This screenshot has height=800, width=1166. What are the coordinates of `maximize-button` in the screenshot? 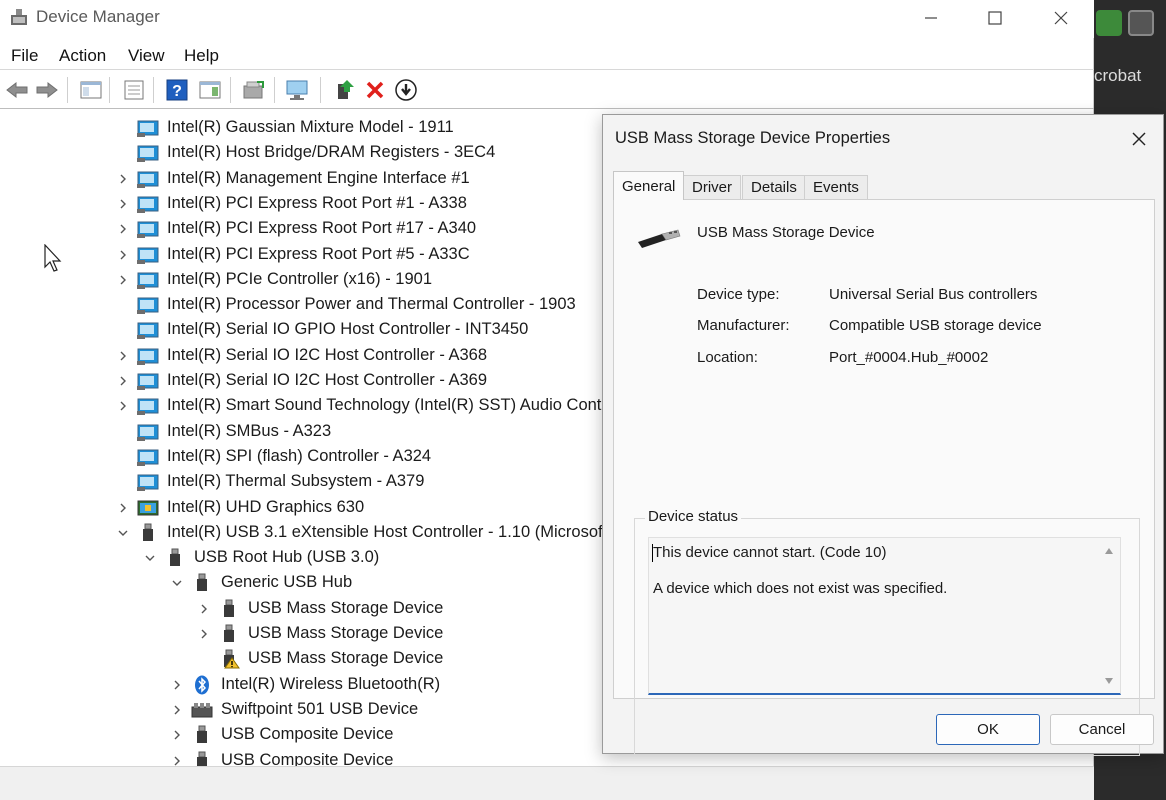 It's located at (995, 18).